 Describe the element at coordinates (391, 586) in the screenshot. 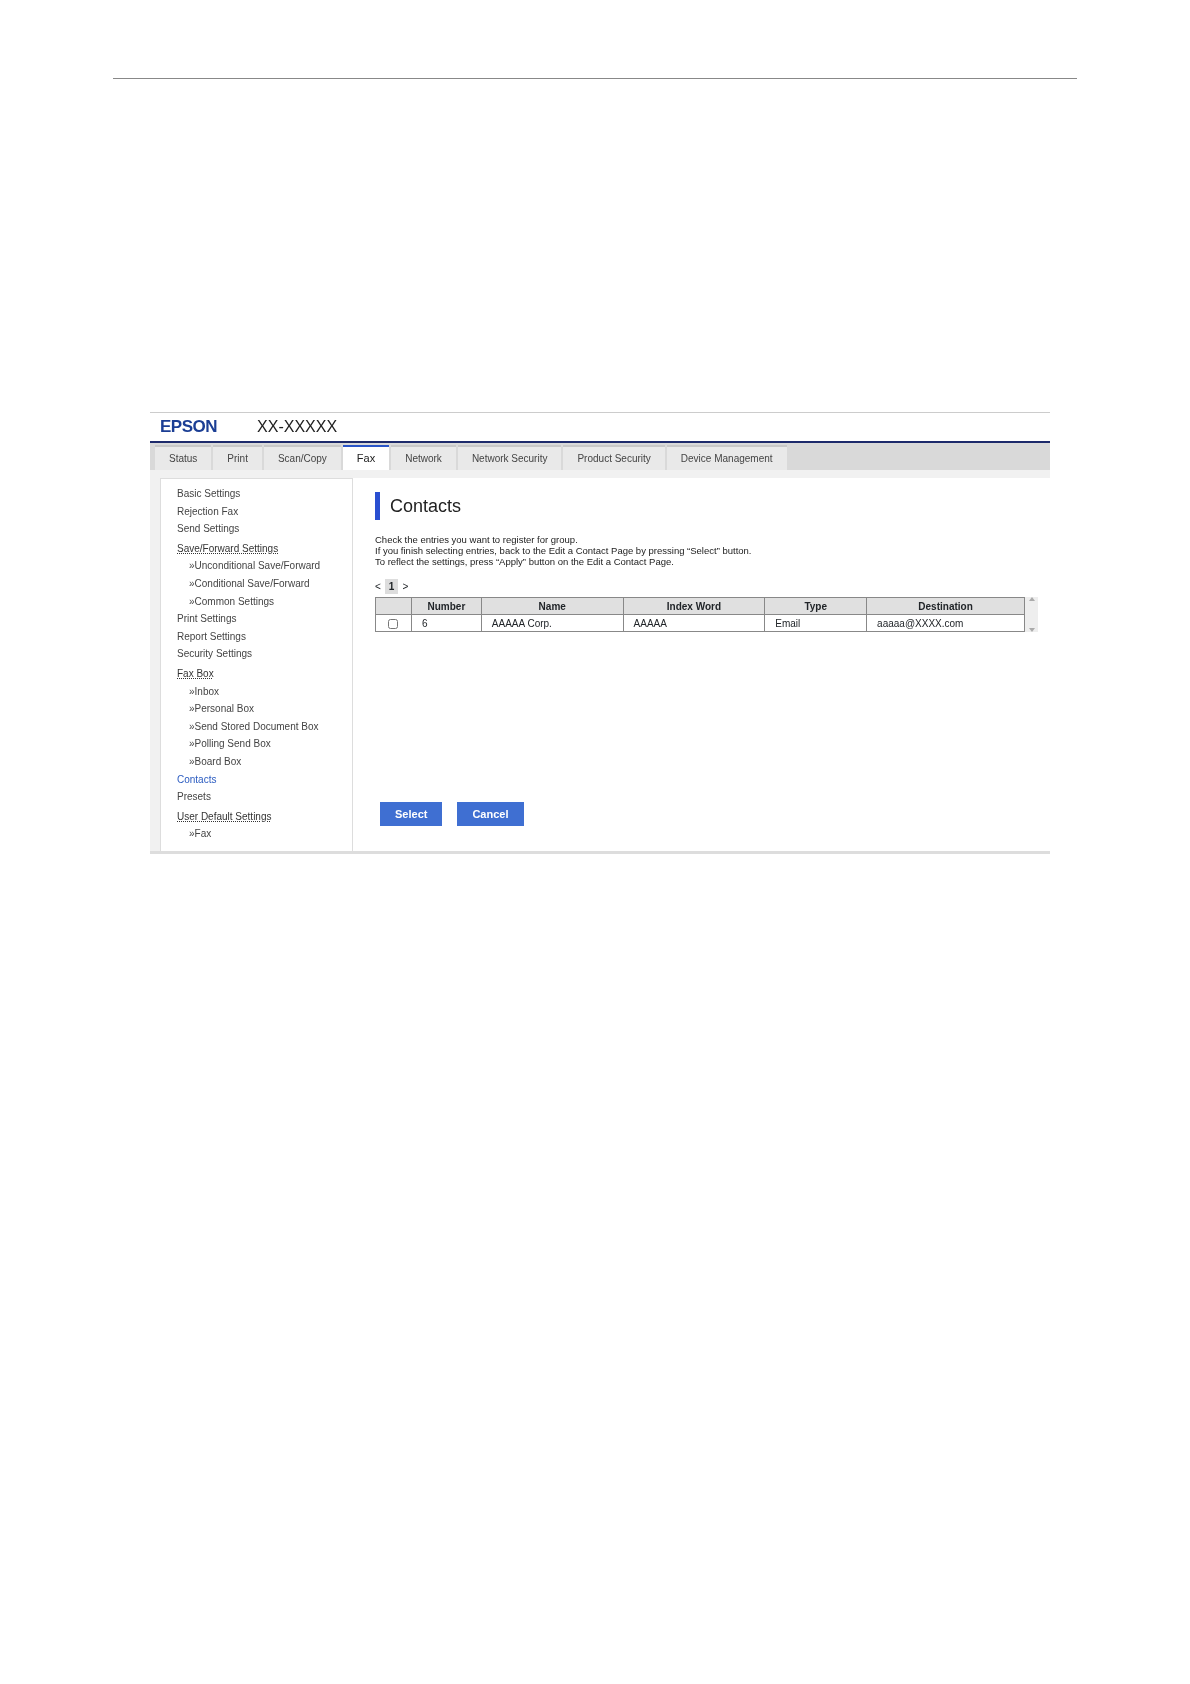

I see `page-number: 1` at that location.